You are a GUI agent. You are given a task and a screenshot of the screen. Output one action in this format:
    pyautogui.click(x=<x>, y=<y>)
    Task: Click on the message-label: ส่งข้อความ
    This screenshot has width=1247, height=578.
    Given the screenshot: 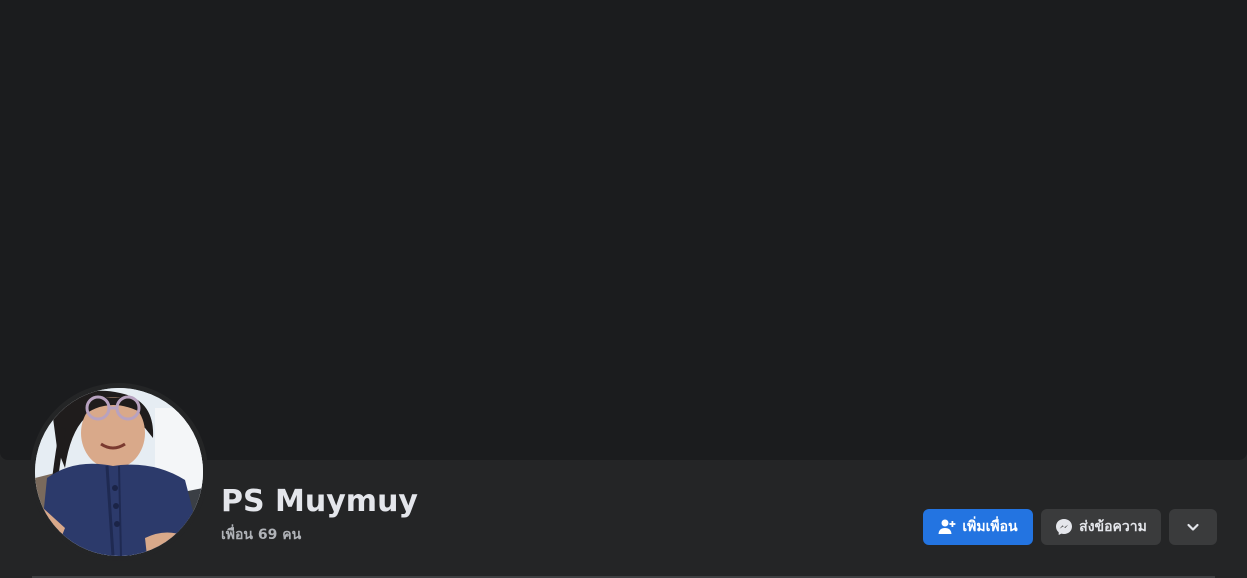 What is the action you would take?
    pyautogui.click(x=1113, y=527)
    